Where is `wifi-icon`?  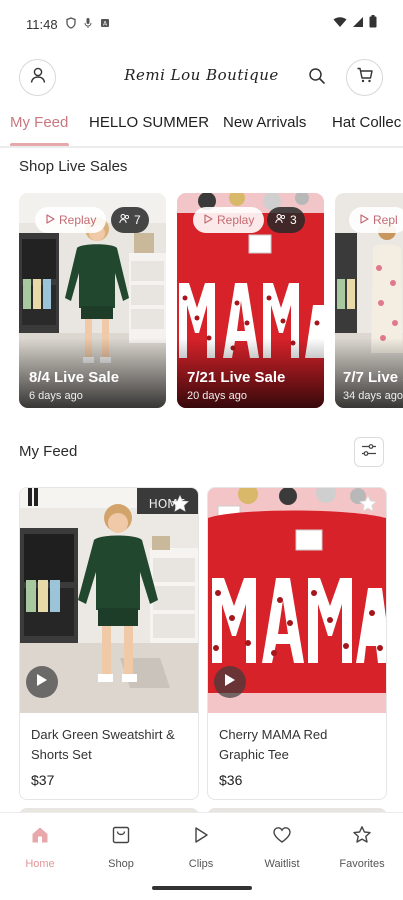
wifi-icon is located at coordinates (340, 24).